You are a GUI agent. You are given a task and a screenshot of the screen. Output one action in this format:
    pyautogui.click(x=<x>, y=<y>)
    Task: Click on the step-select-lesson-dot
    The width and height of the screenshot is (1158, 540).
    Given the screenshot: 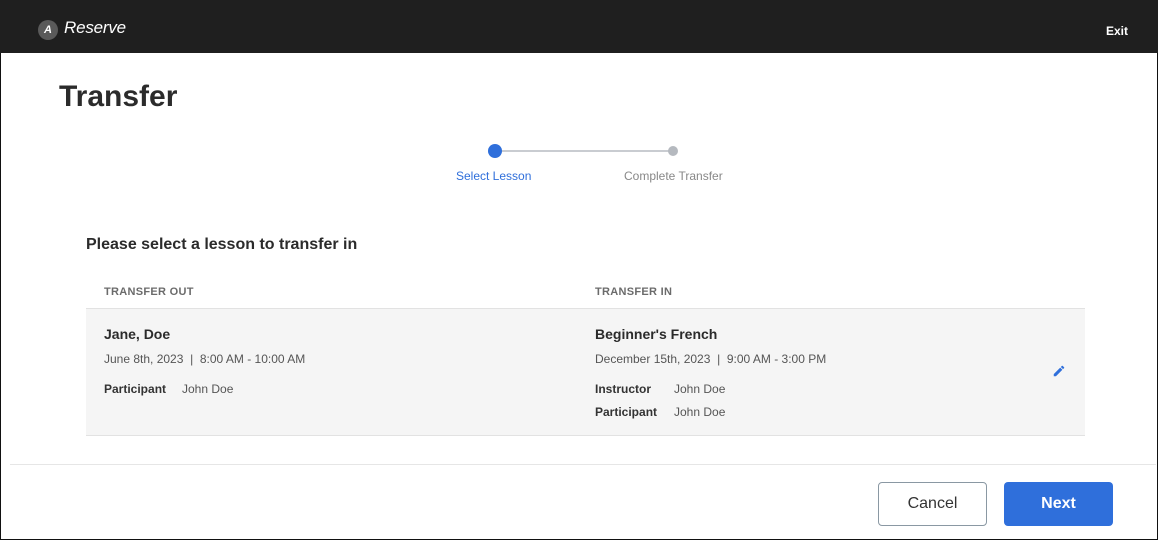 What is the action you would take?
    pyautogui.click(x=495, y=151)
    